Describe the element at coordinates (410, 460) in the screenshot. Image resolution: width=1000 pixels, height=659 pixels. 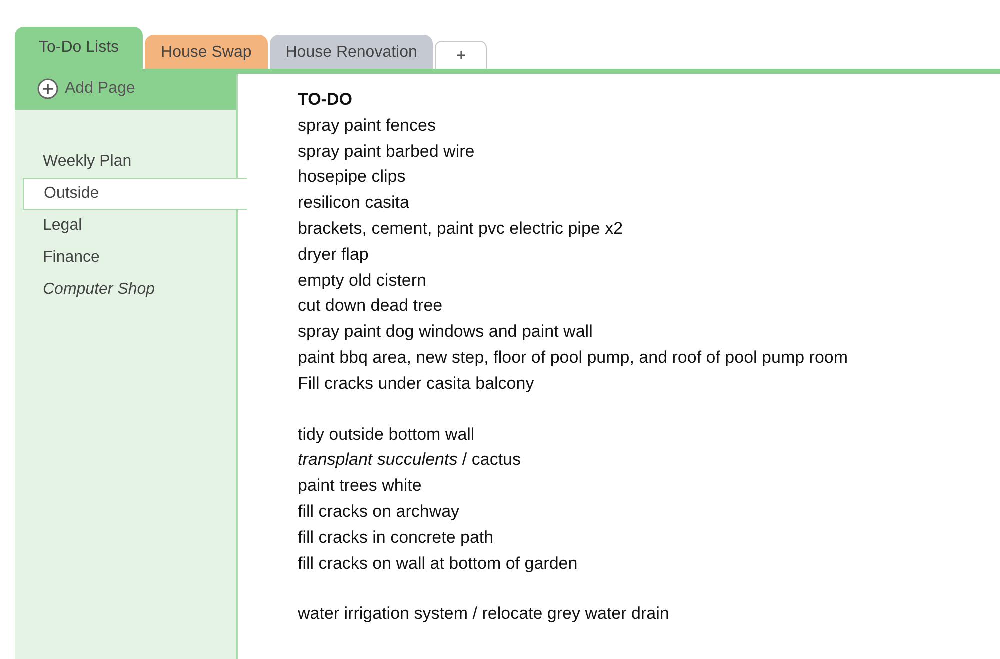
I see `note-line: transplant succulents / cactus` at that location.